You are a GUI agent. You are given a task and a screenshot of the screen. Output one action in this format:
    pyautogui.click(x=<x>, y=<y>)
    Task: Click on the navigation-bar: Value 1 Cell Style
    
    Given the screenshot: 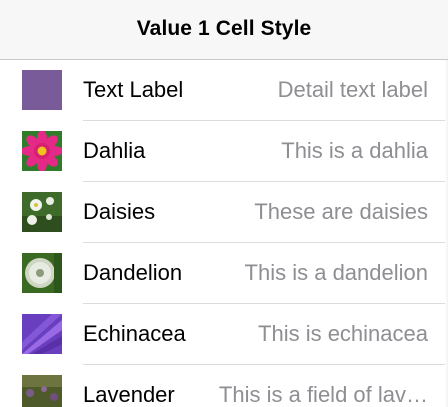 What is the action you would take?
    pyautogui.click(x=224, y=30)
    